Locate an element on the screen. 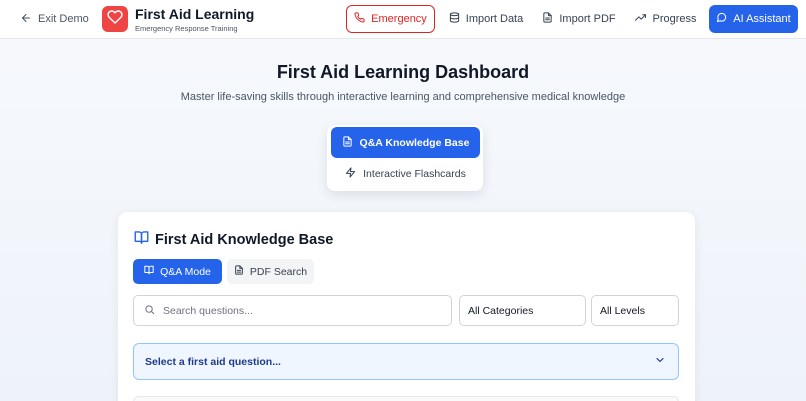 The height and width of the screenshot is (401, 806). exit-demo-label: Exit Demo is located at coordinates (63, 19).